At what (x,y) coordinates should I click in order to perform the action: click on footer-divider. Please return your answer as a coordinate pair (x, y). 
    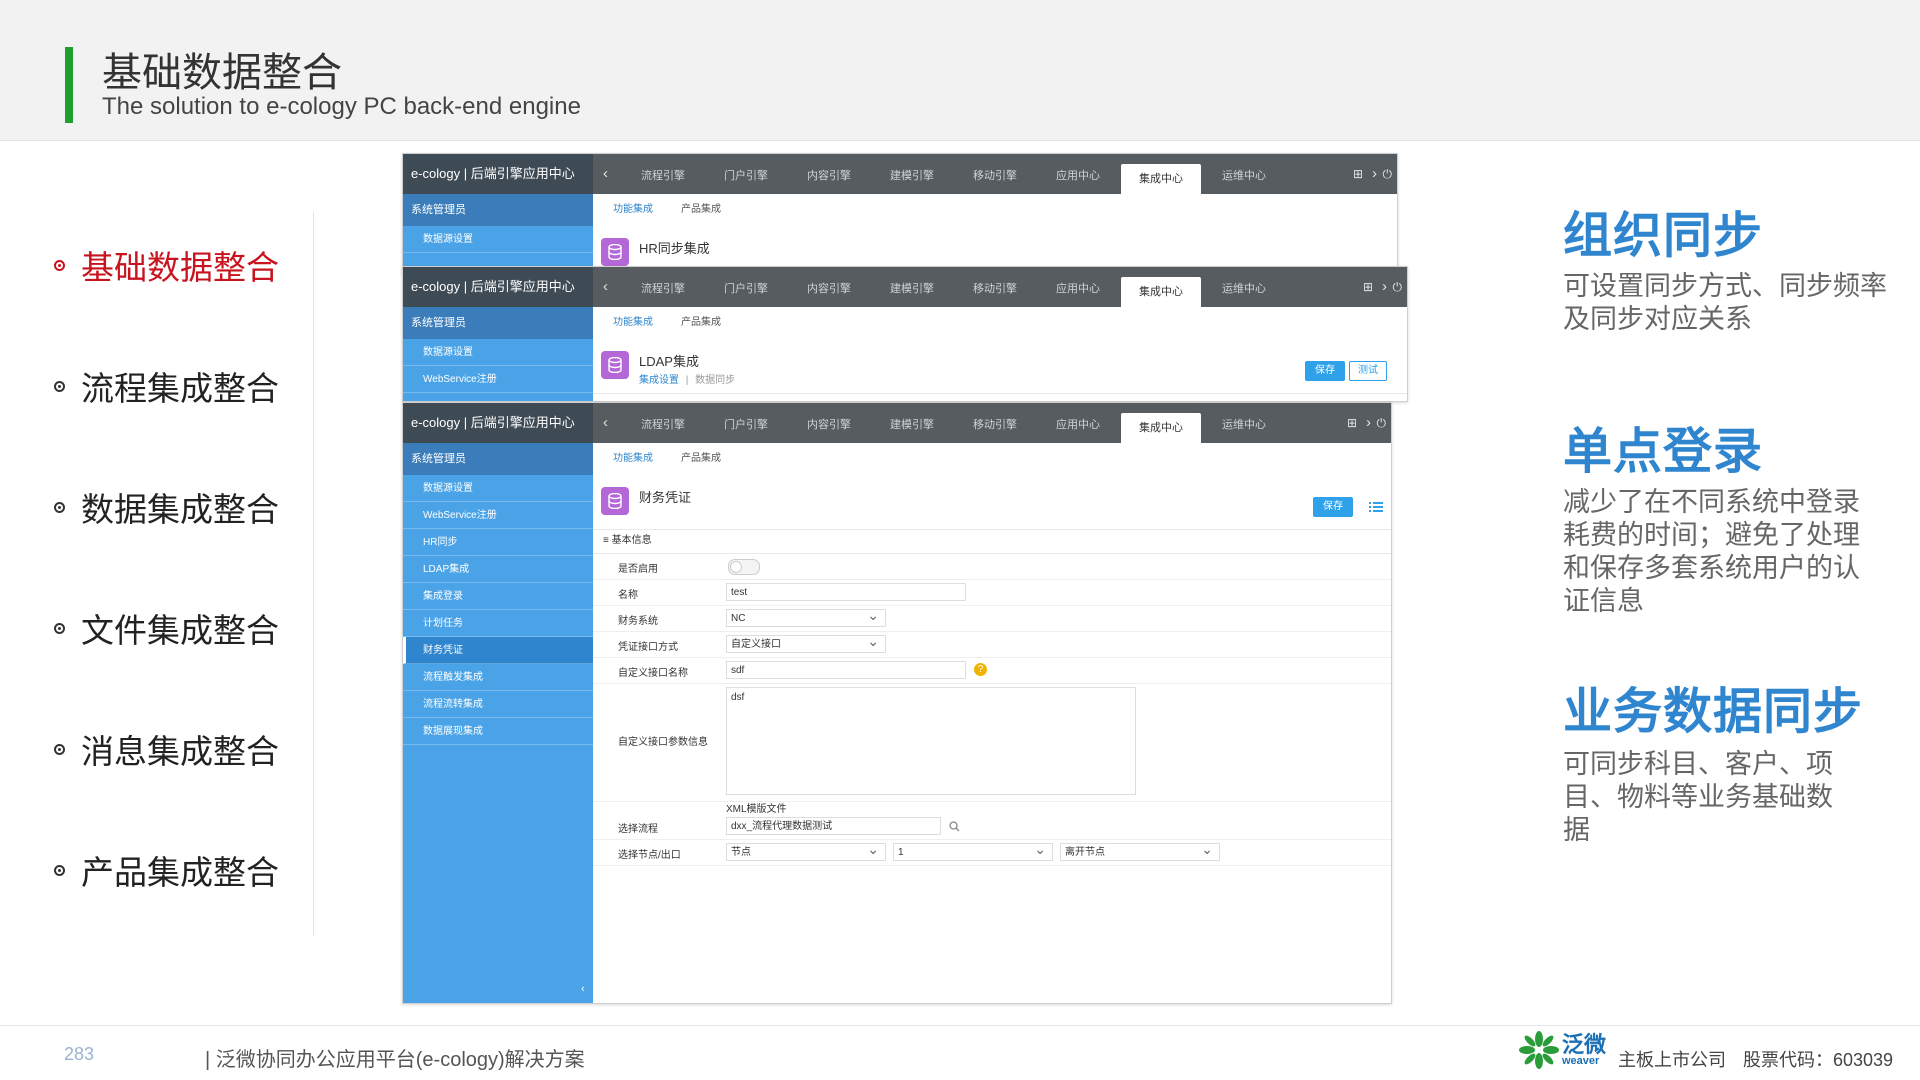
    Looking at the image, I should click on (960, 1025).